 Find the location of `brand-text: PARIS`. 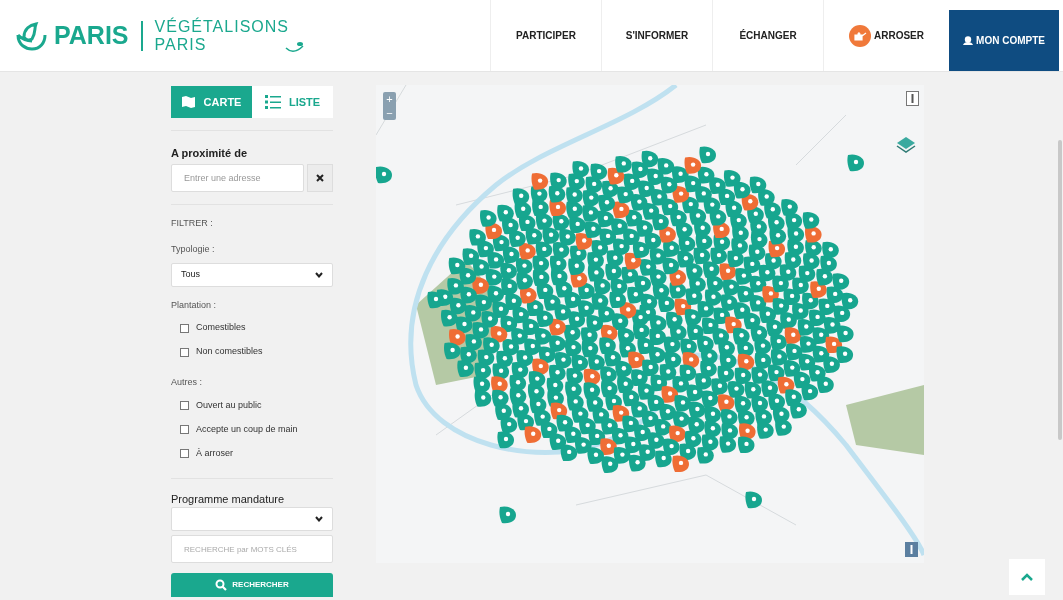

brand-text: PARIS is located at coordinates (181, 44).